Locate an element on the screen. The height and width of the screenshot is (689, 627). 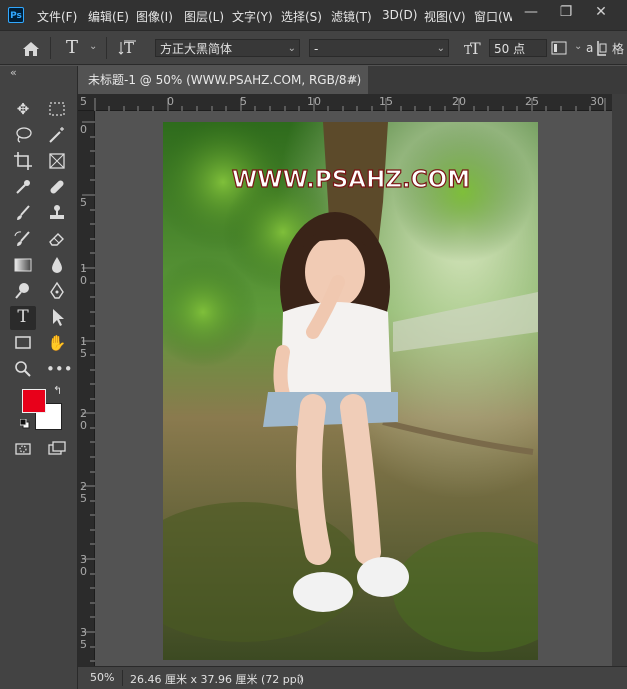
crop-icon is located at coordinates (23, 161).